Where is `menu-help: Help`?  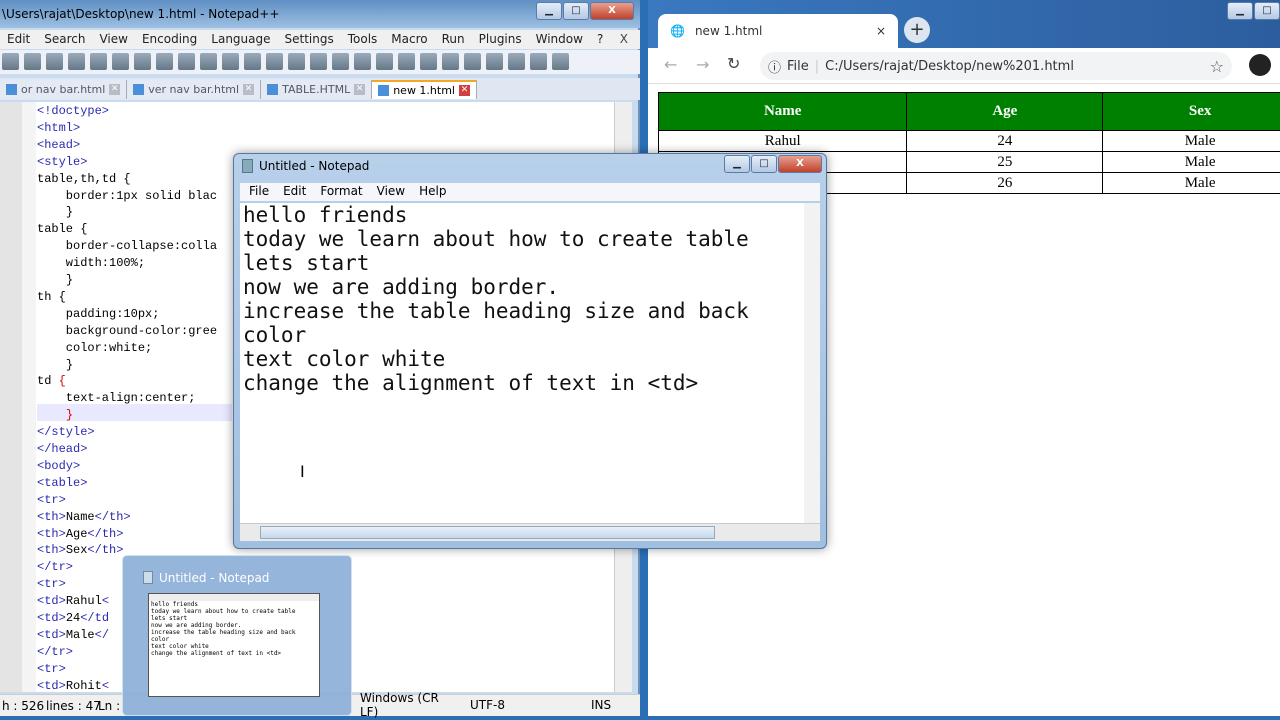 menu-help: Help is located at coordinates (432, 192).